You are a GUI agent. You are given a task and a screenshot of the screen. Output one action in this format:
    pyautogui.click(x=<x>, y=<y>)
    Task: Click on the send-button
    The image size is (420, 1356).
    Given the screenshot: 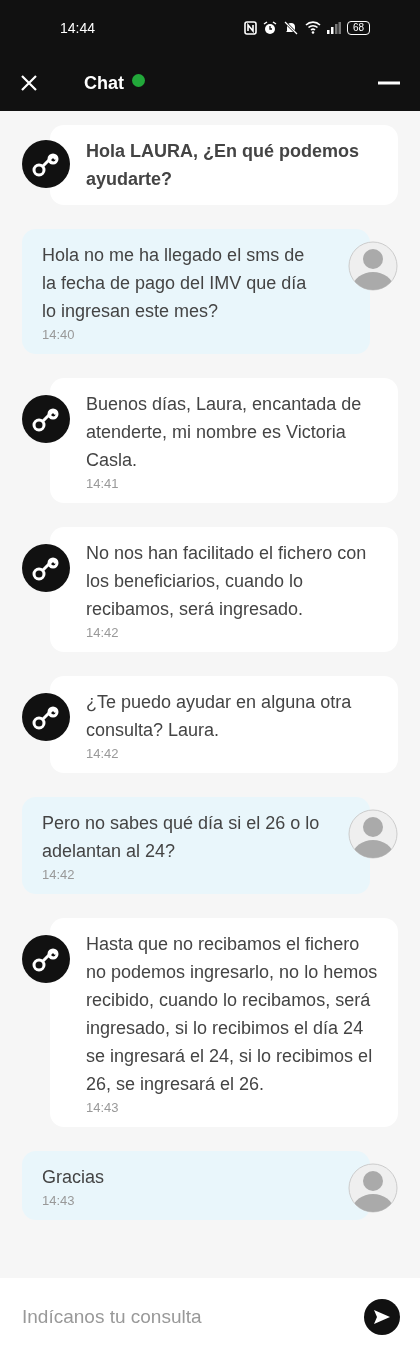 What is the action you would take?
    pyautogui.click(x=382, y=1317)
    